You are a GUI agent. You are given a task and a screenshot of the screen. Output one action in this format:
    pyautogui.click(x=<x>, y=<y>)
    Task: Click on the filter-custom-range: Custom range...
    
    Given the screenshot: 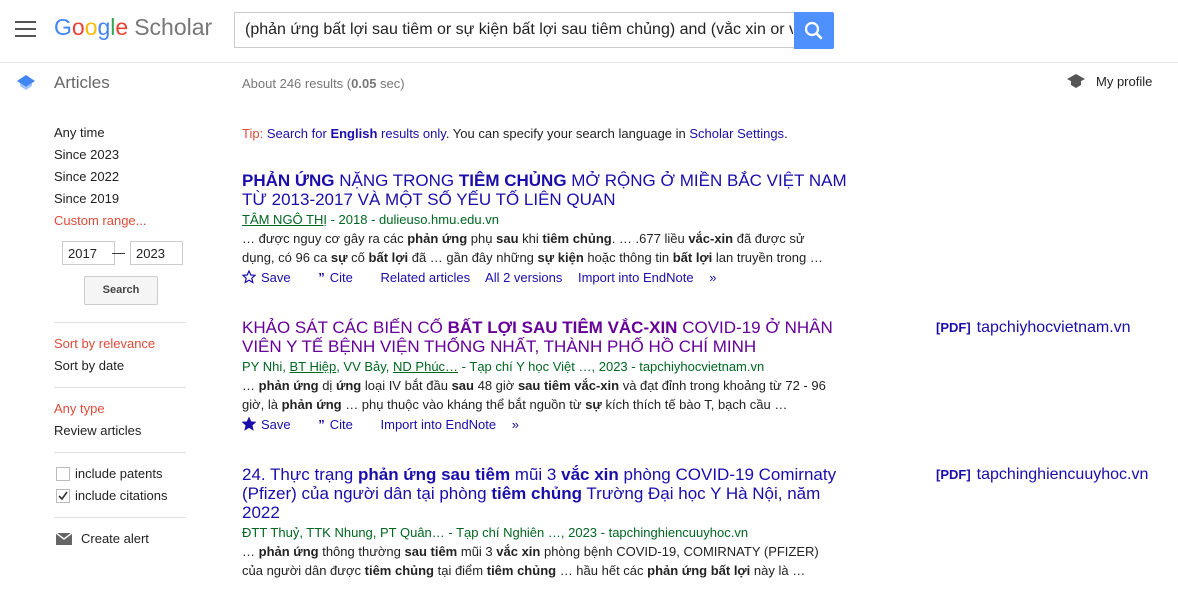 What is the action you would take?
    pyautogui.click(x=120, y=224)
    